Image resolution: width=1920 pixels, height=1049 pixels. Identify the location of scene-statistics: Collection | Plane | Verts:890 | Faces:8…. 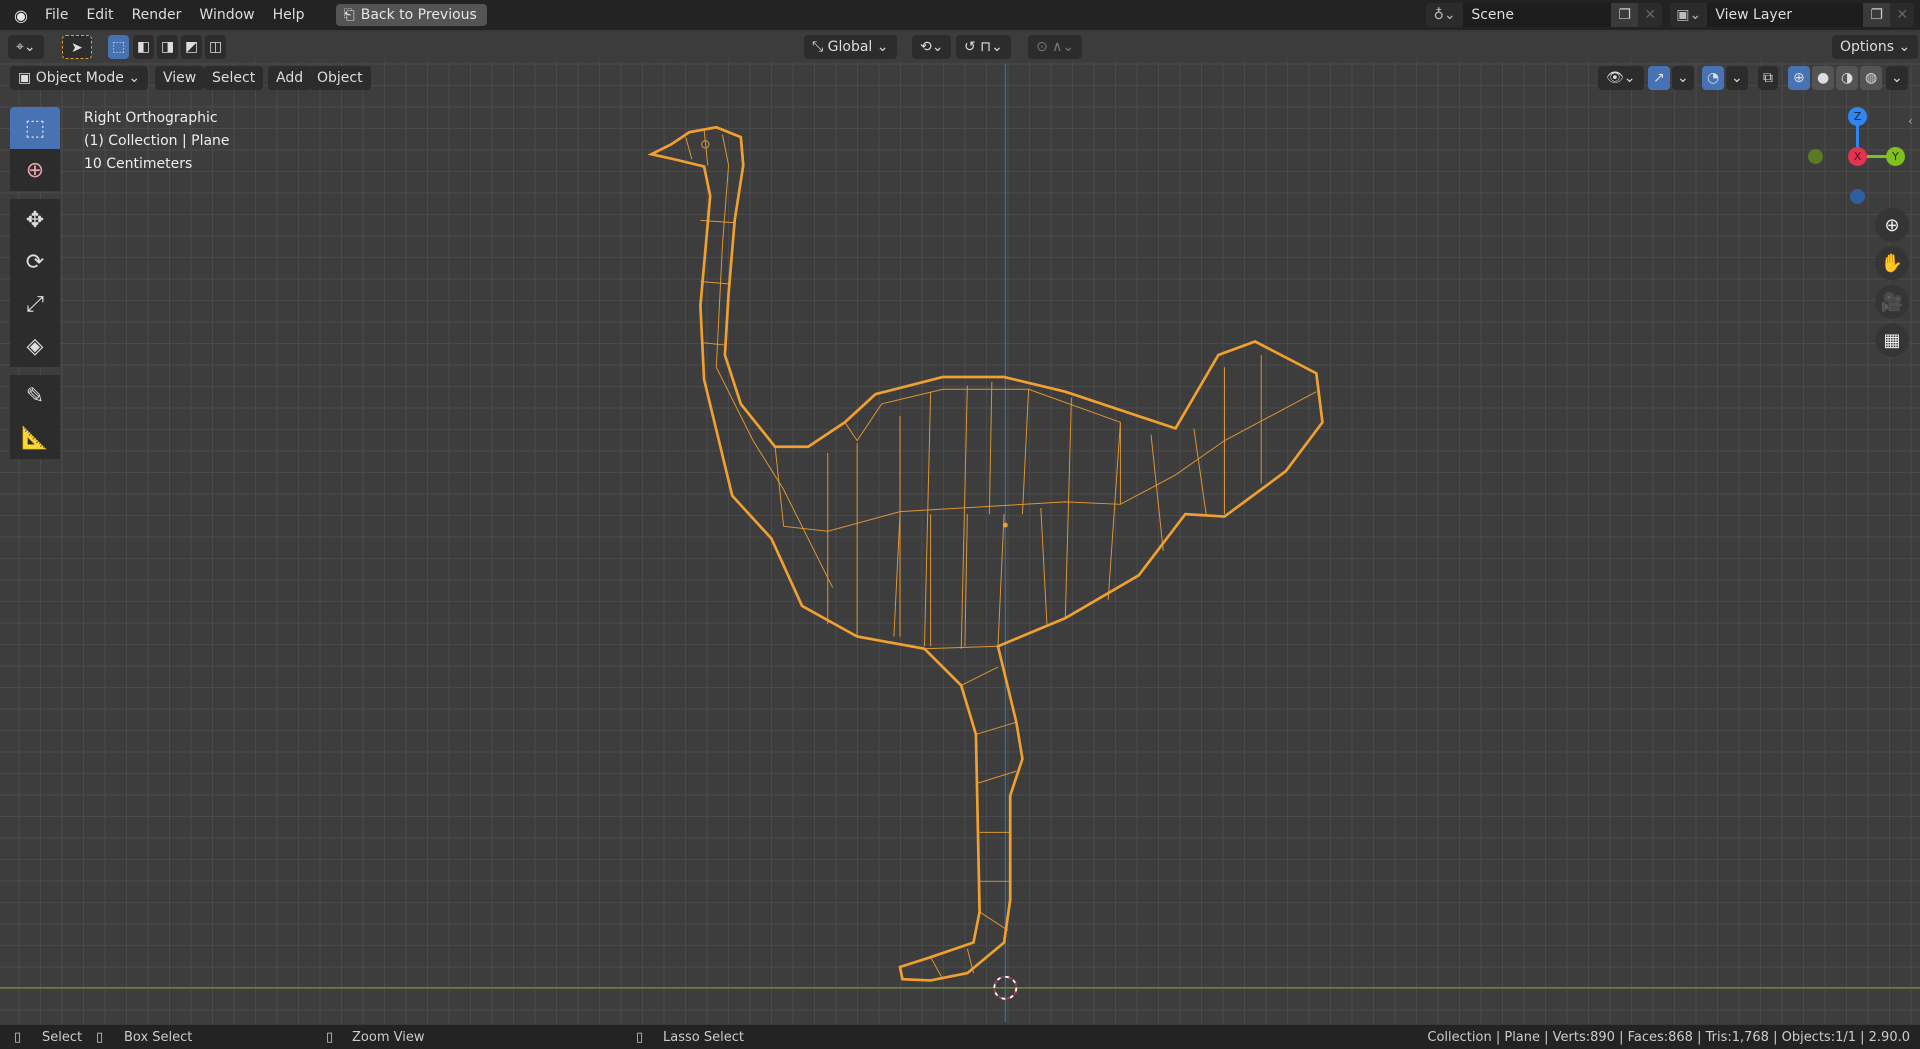
(1668, 1037).